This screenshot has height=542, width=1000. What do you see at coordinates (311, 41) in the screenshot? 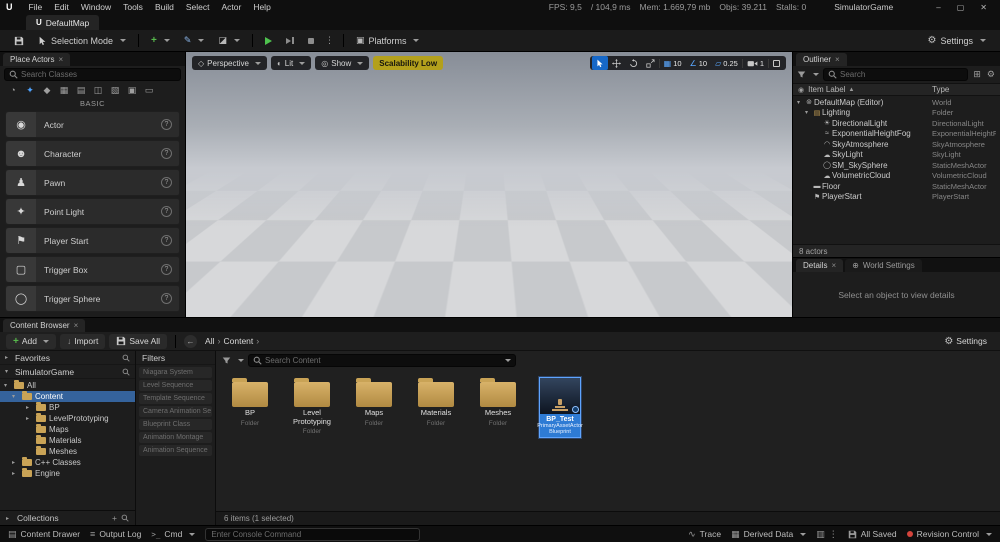
I see `stop-button` at bounding box center [311, 41].